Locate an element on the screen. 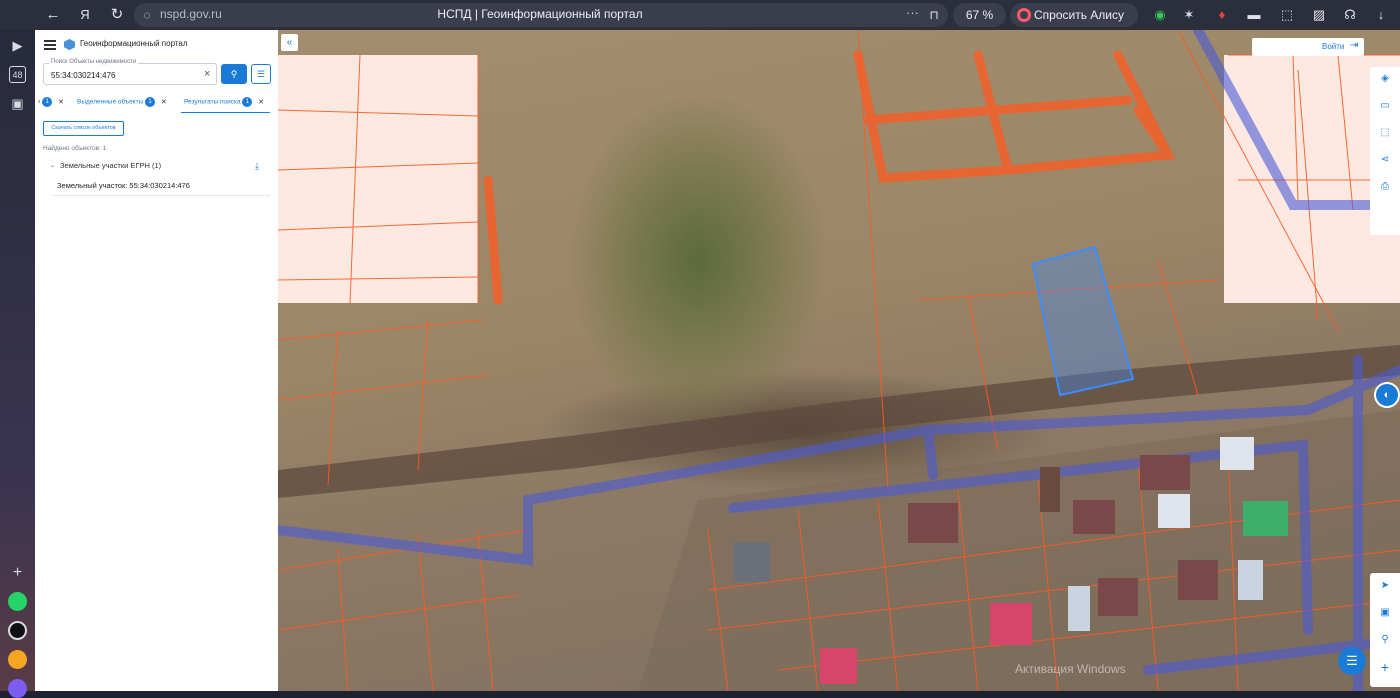  browser-side-rail: ▤ ▶ 48 ▣ + is located at coordinates (17, 349).